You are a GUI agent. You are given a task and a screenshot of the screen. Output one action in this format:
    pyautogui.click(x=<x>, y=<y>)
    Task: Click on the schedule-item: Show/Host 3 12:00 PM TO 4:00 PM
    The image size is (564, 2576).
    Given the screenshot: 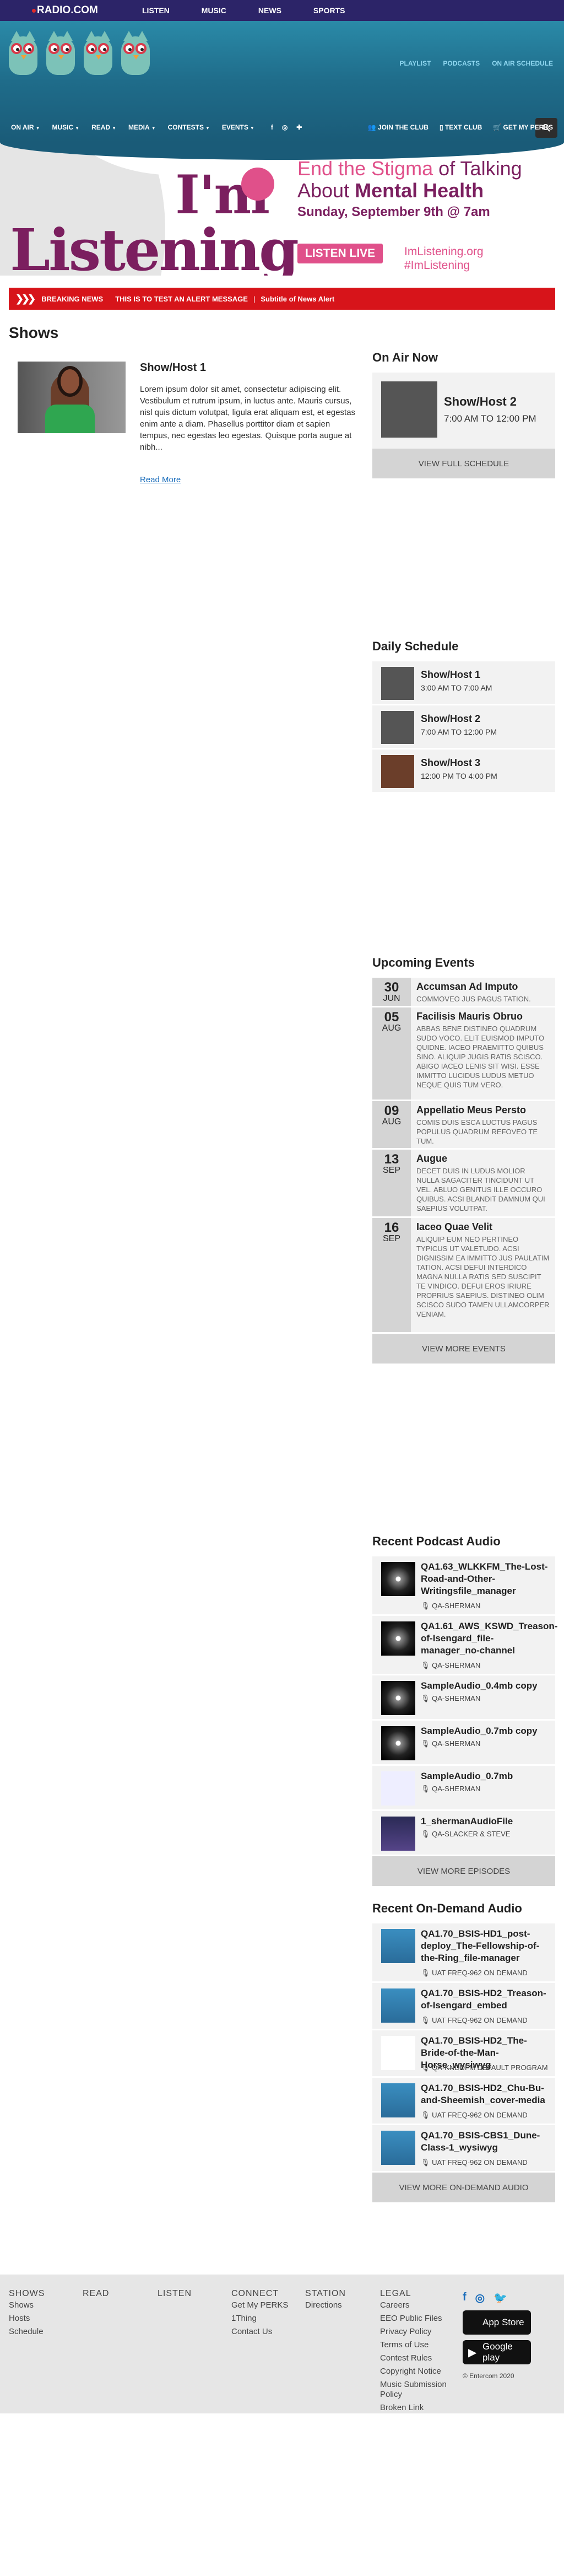 What is the action you would take?
    pyautogui.click(x=463, y=772)
    